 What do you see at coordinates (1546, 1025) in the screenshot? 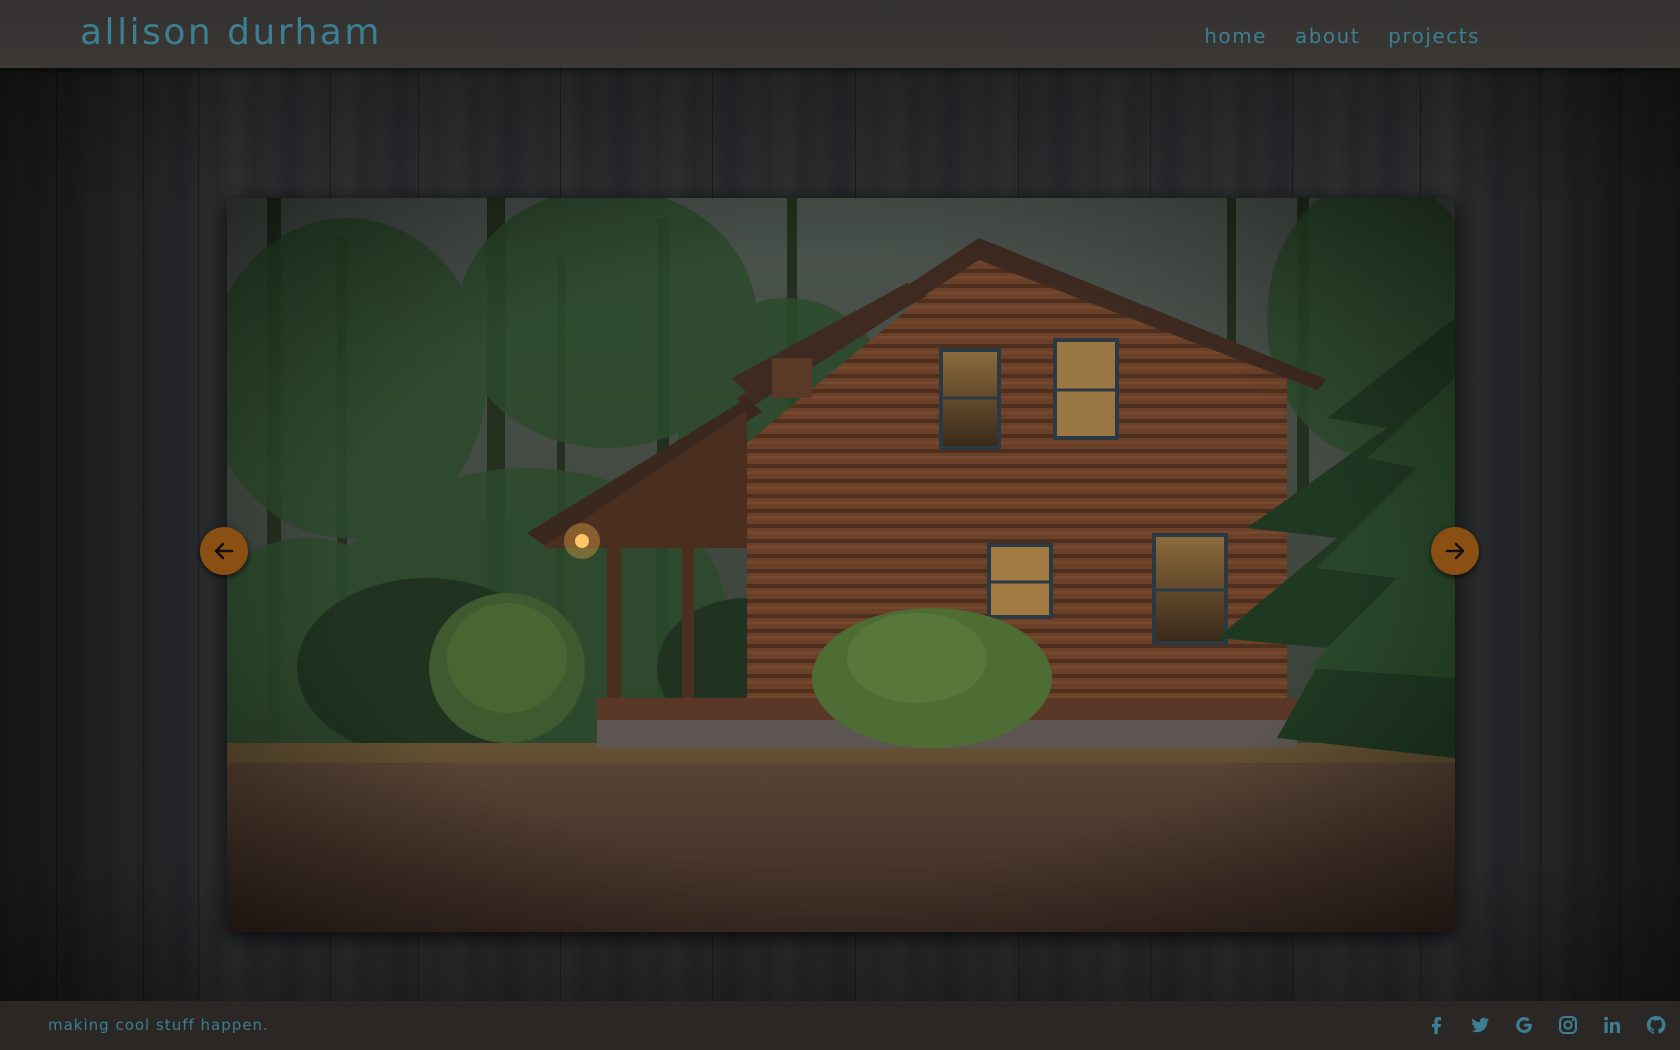
I see `social-links` at bounding box center [1546, 1025].